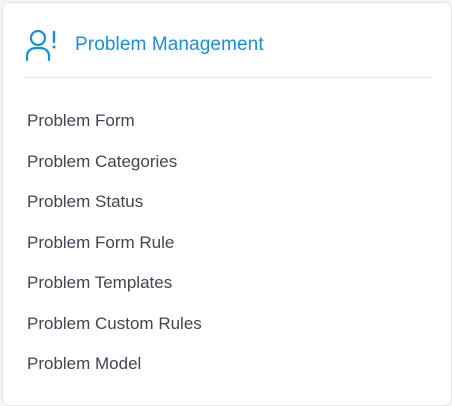  What do you see at coordinates (114, 283) in the screenshot?
I see `menu-item-problem-templates: Problem Templates` at bounding box center [114, 283].